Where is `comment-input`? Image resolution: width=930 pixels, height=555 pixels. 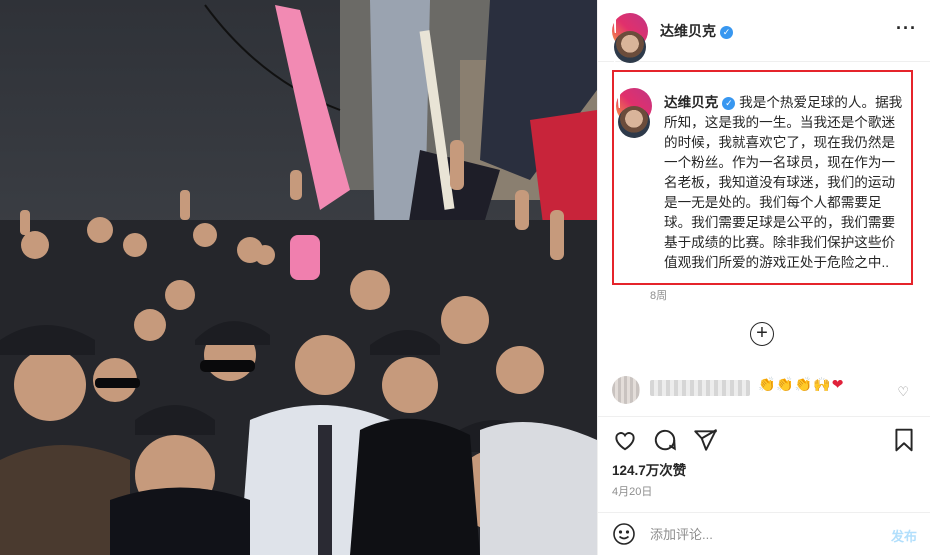
comment-input is located at coordinates (760, 534).